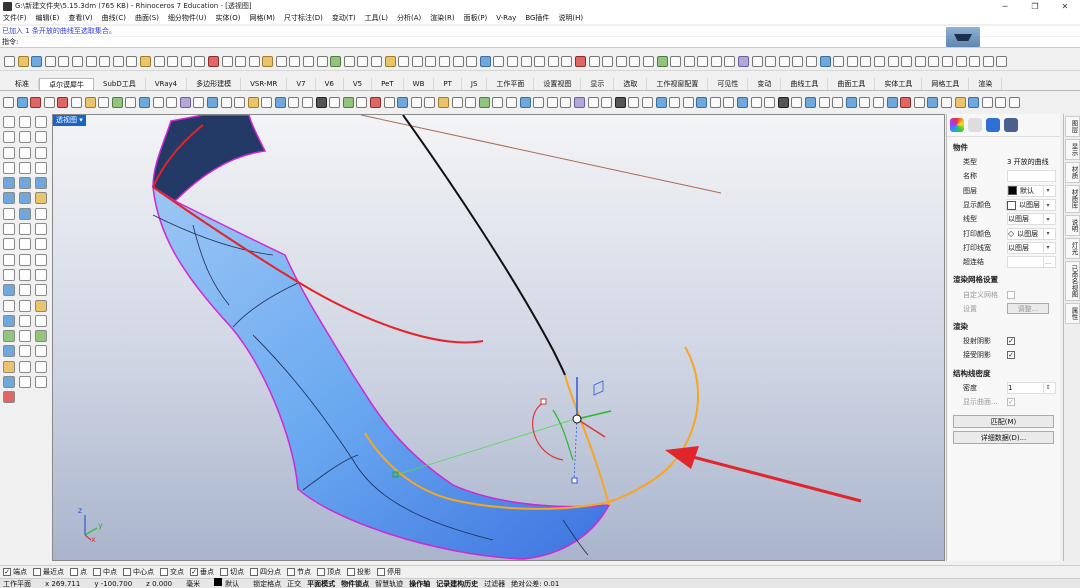 The height and width of the screenshot is (588, 1080). What do you see at coordinates (25, 336) in the screenshot?
I see `cage-icon` at bounding box center [25, 336].